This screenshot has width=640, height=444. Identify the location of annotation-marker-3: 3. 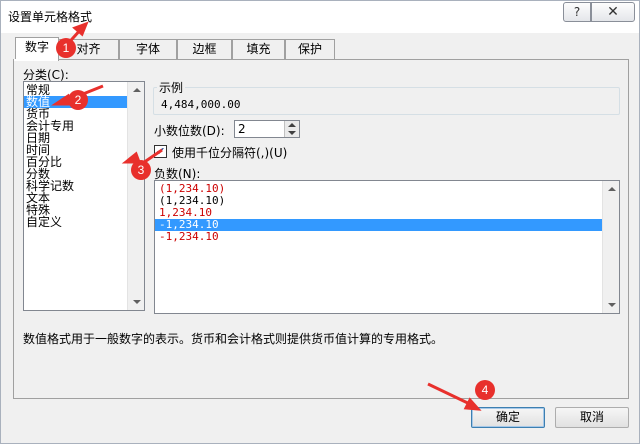
(141, 170).